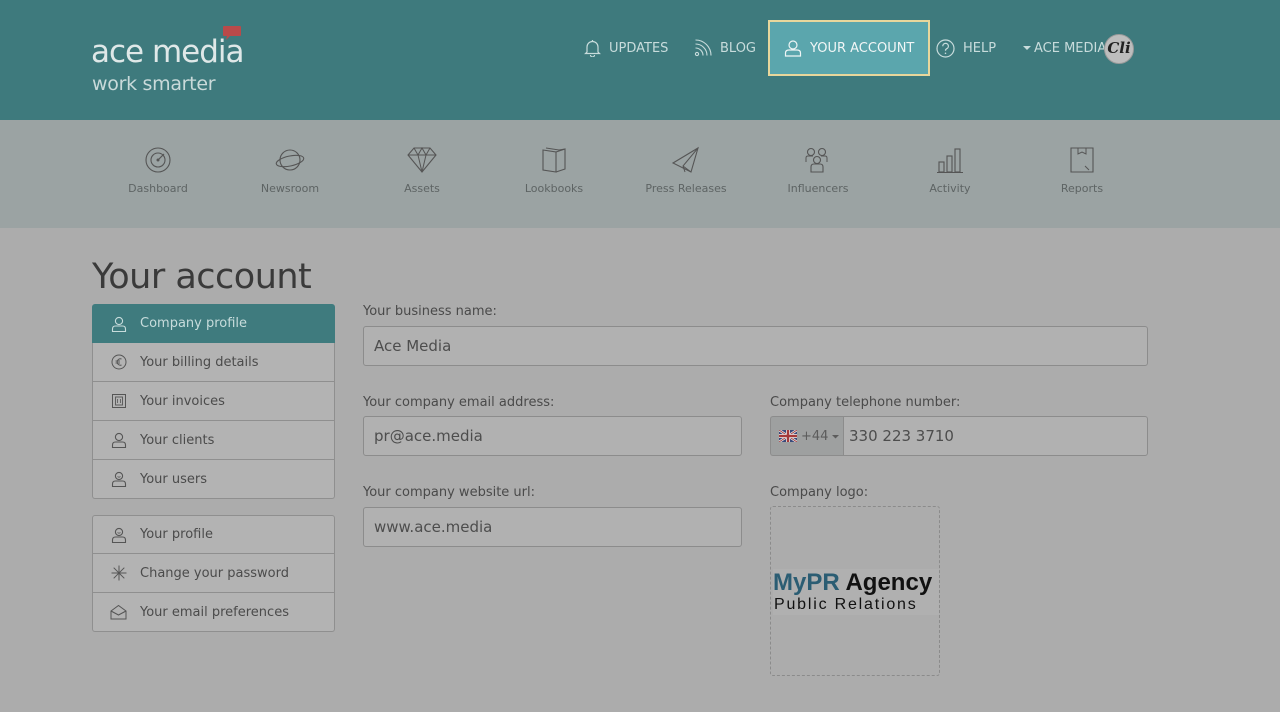 This screenshot has width=1280, height=712. I want to click on module-influencers-label: Influencers, so click(818, 188).